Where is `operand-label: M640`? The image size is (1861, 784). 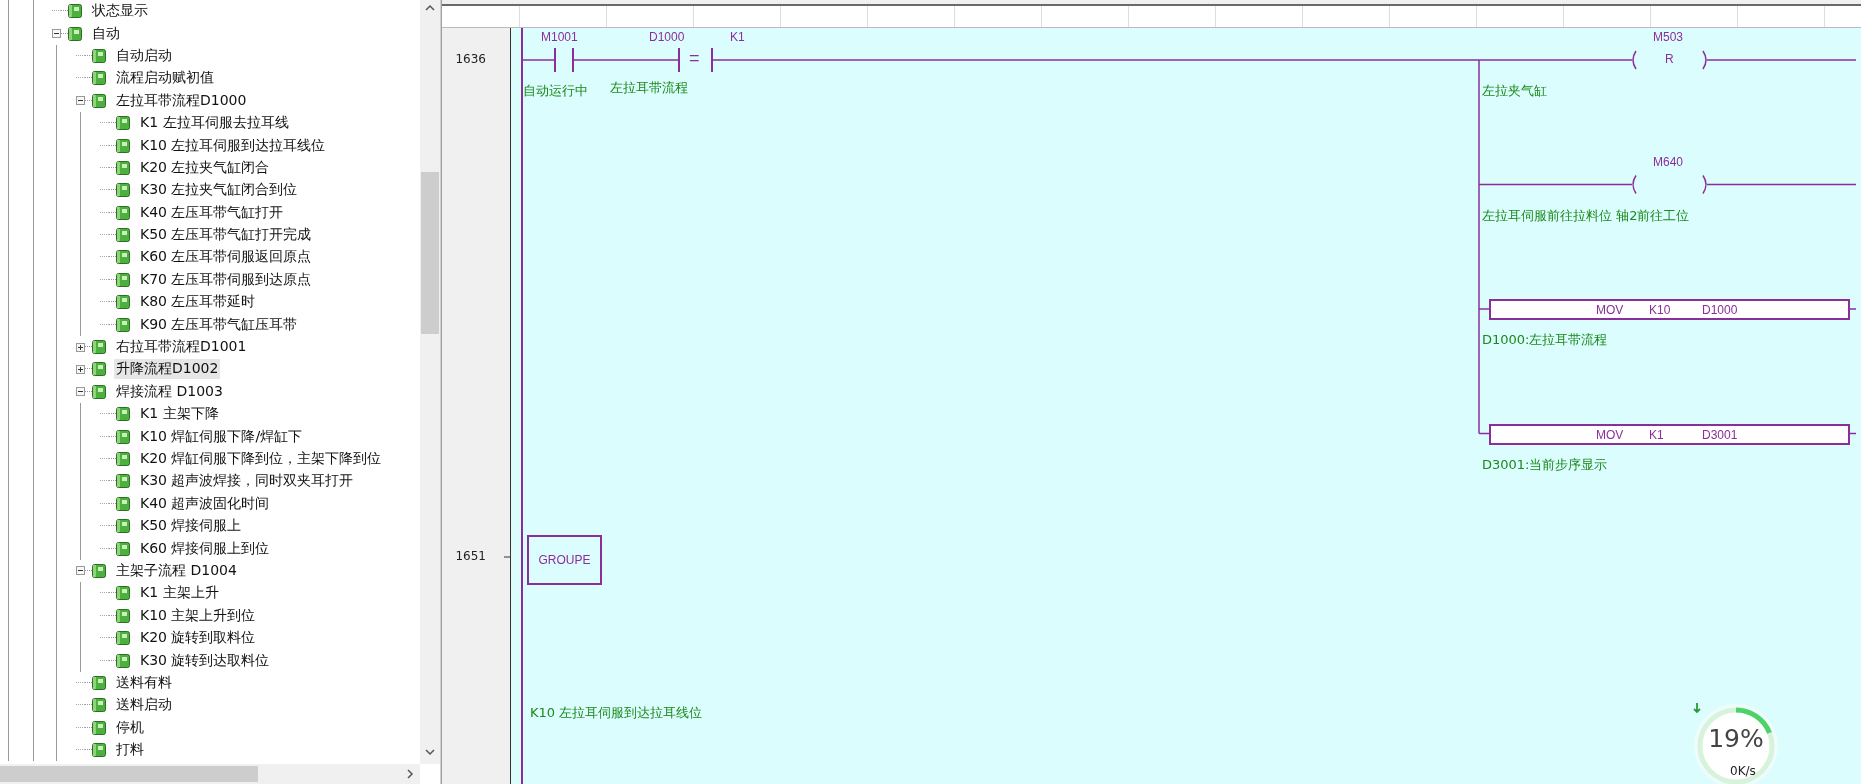
operand-label: M640 is located at coordinates (1668, 161).